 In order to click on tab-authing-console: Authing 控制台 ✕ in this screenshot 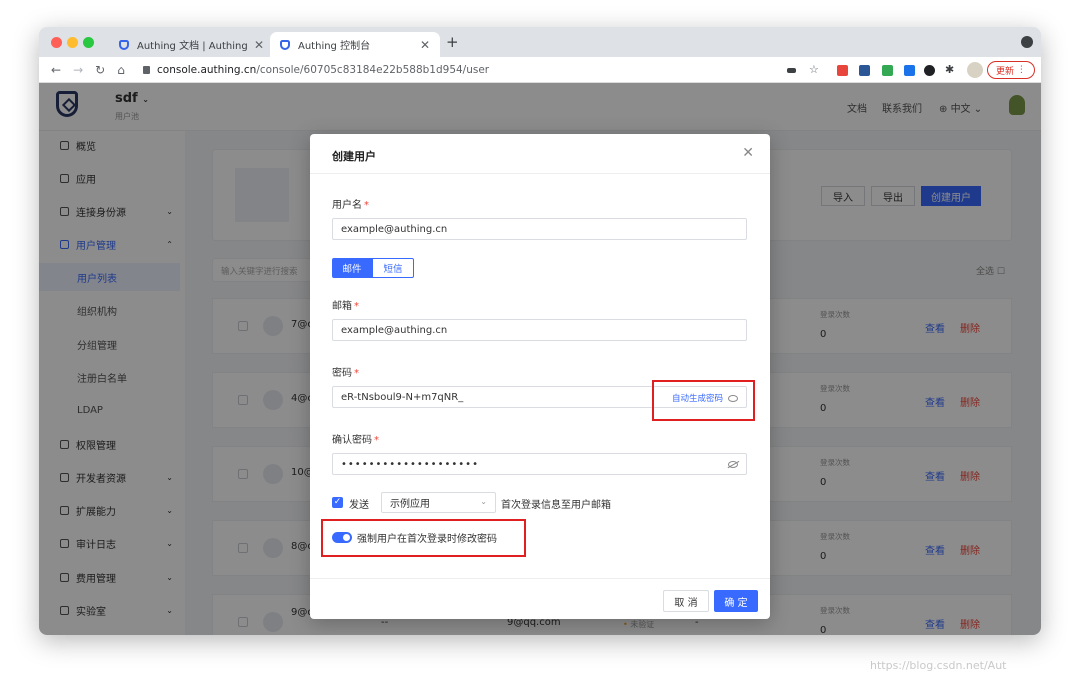, I will do `click(355, 44)`.